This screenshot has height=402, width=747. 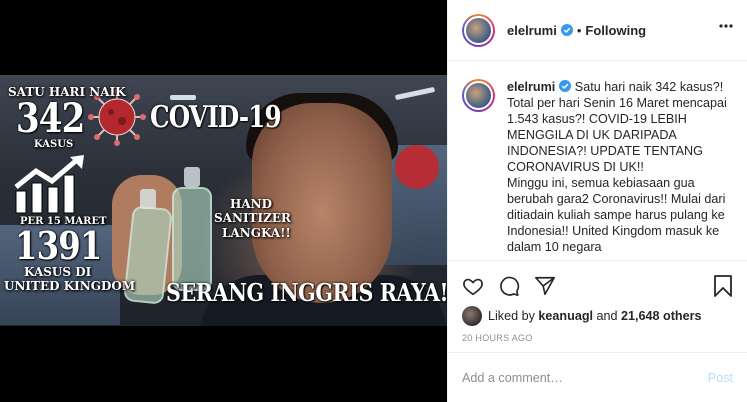 I want to click on likes-row: Liked by keanuagl and 21,648 others, so click(x=597, y=316).